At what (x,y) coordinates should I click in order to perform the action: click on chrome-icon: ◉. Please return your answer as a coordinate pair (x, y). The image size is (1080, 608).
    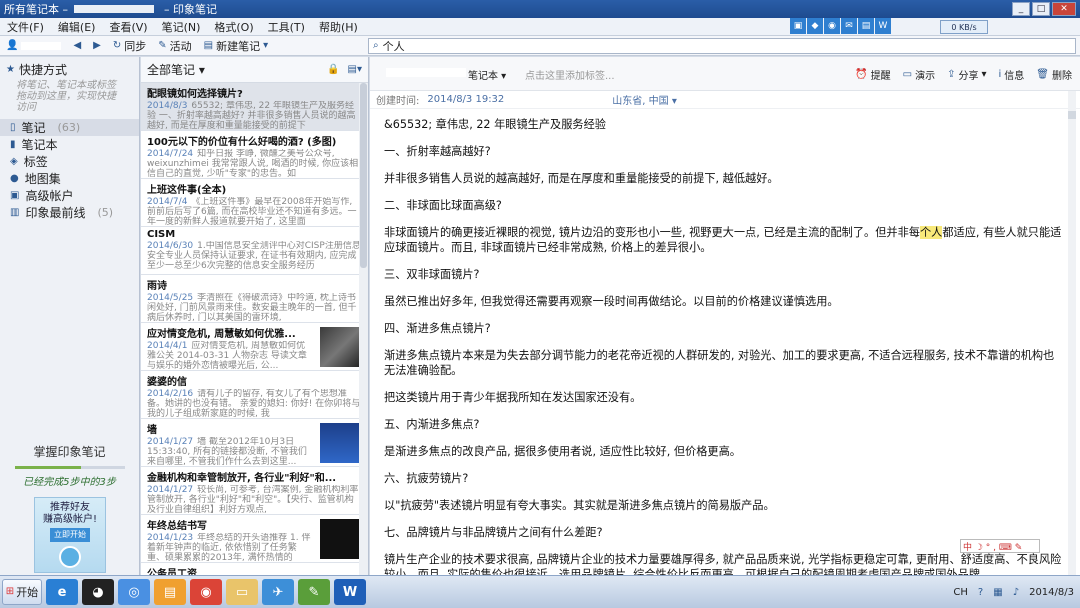
    Looking at the image, I should click on (206, 592).